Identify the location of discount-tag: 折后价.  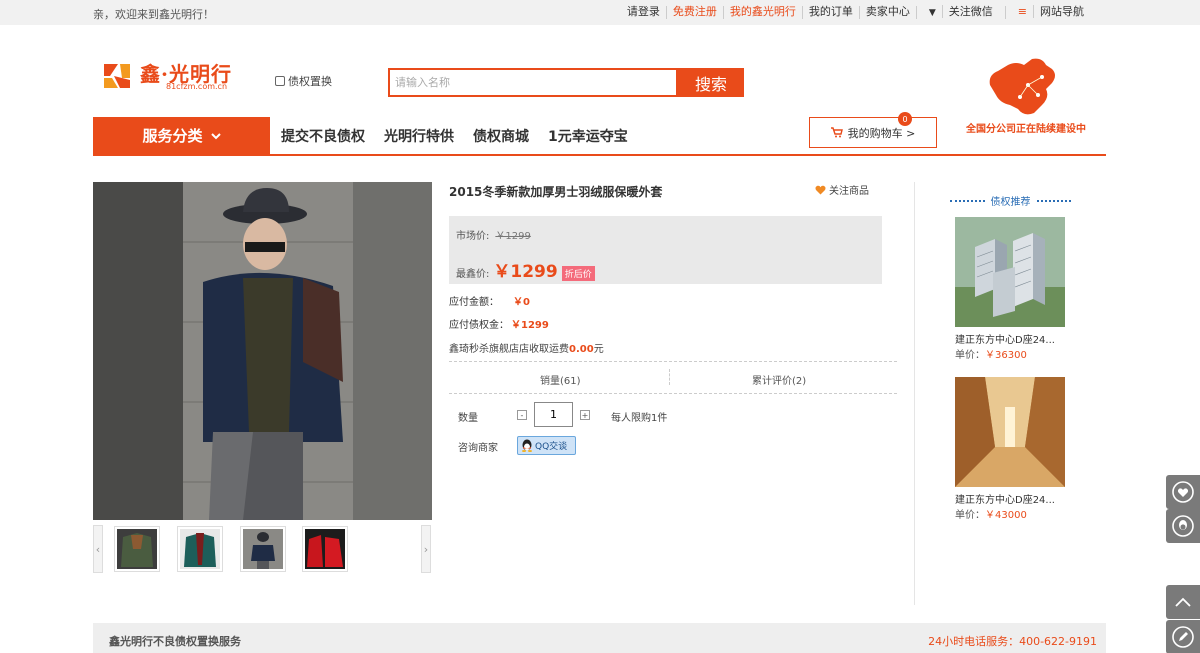
(578, 273).